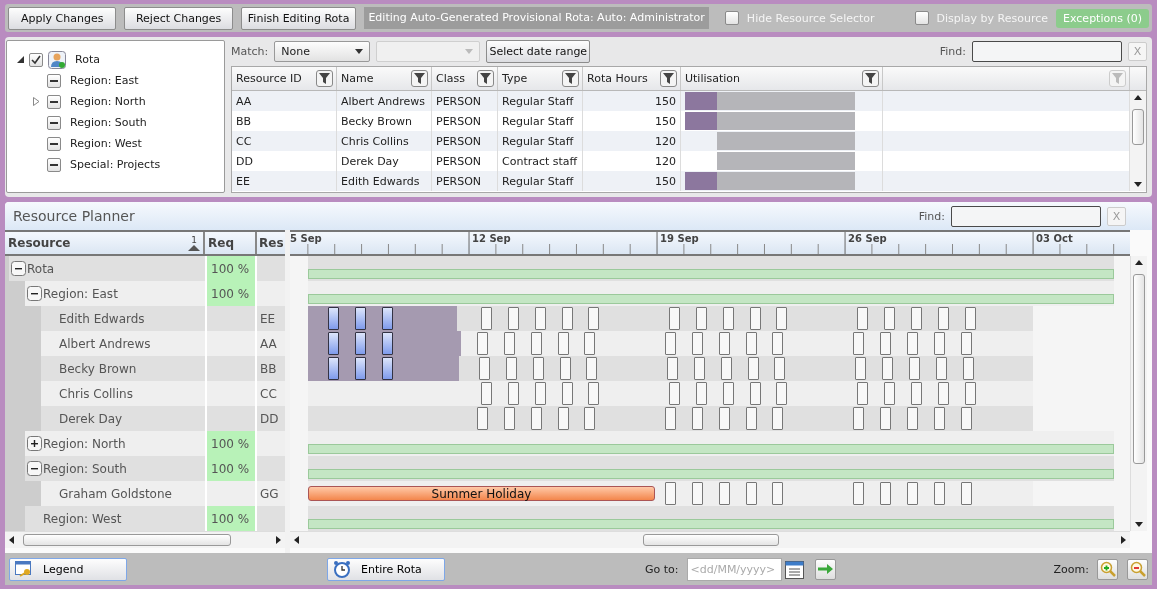 This screenshot has width=1157, height=589. What do you see at coordinates (538, 51) in the screenshot?
I see `date-range-button: Select date range` at bounding box center [538, 51].